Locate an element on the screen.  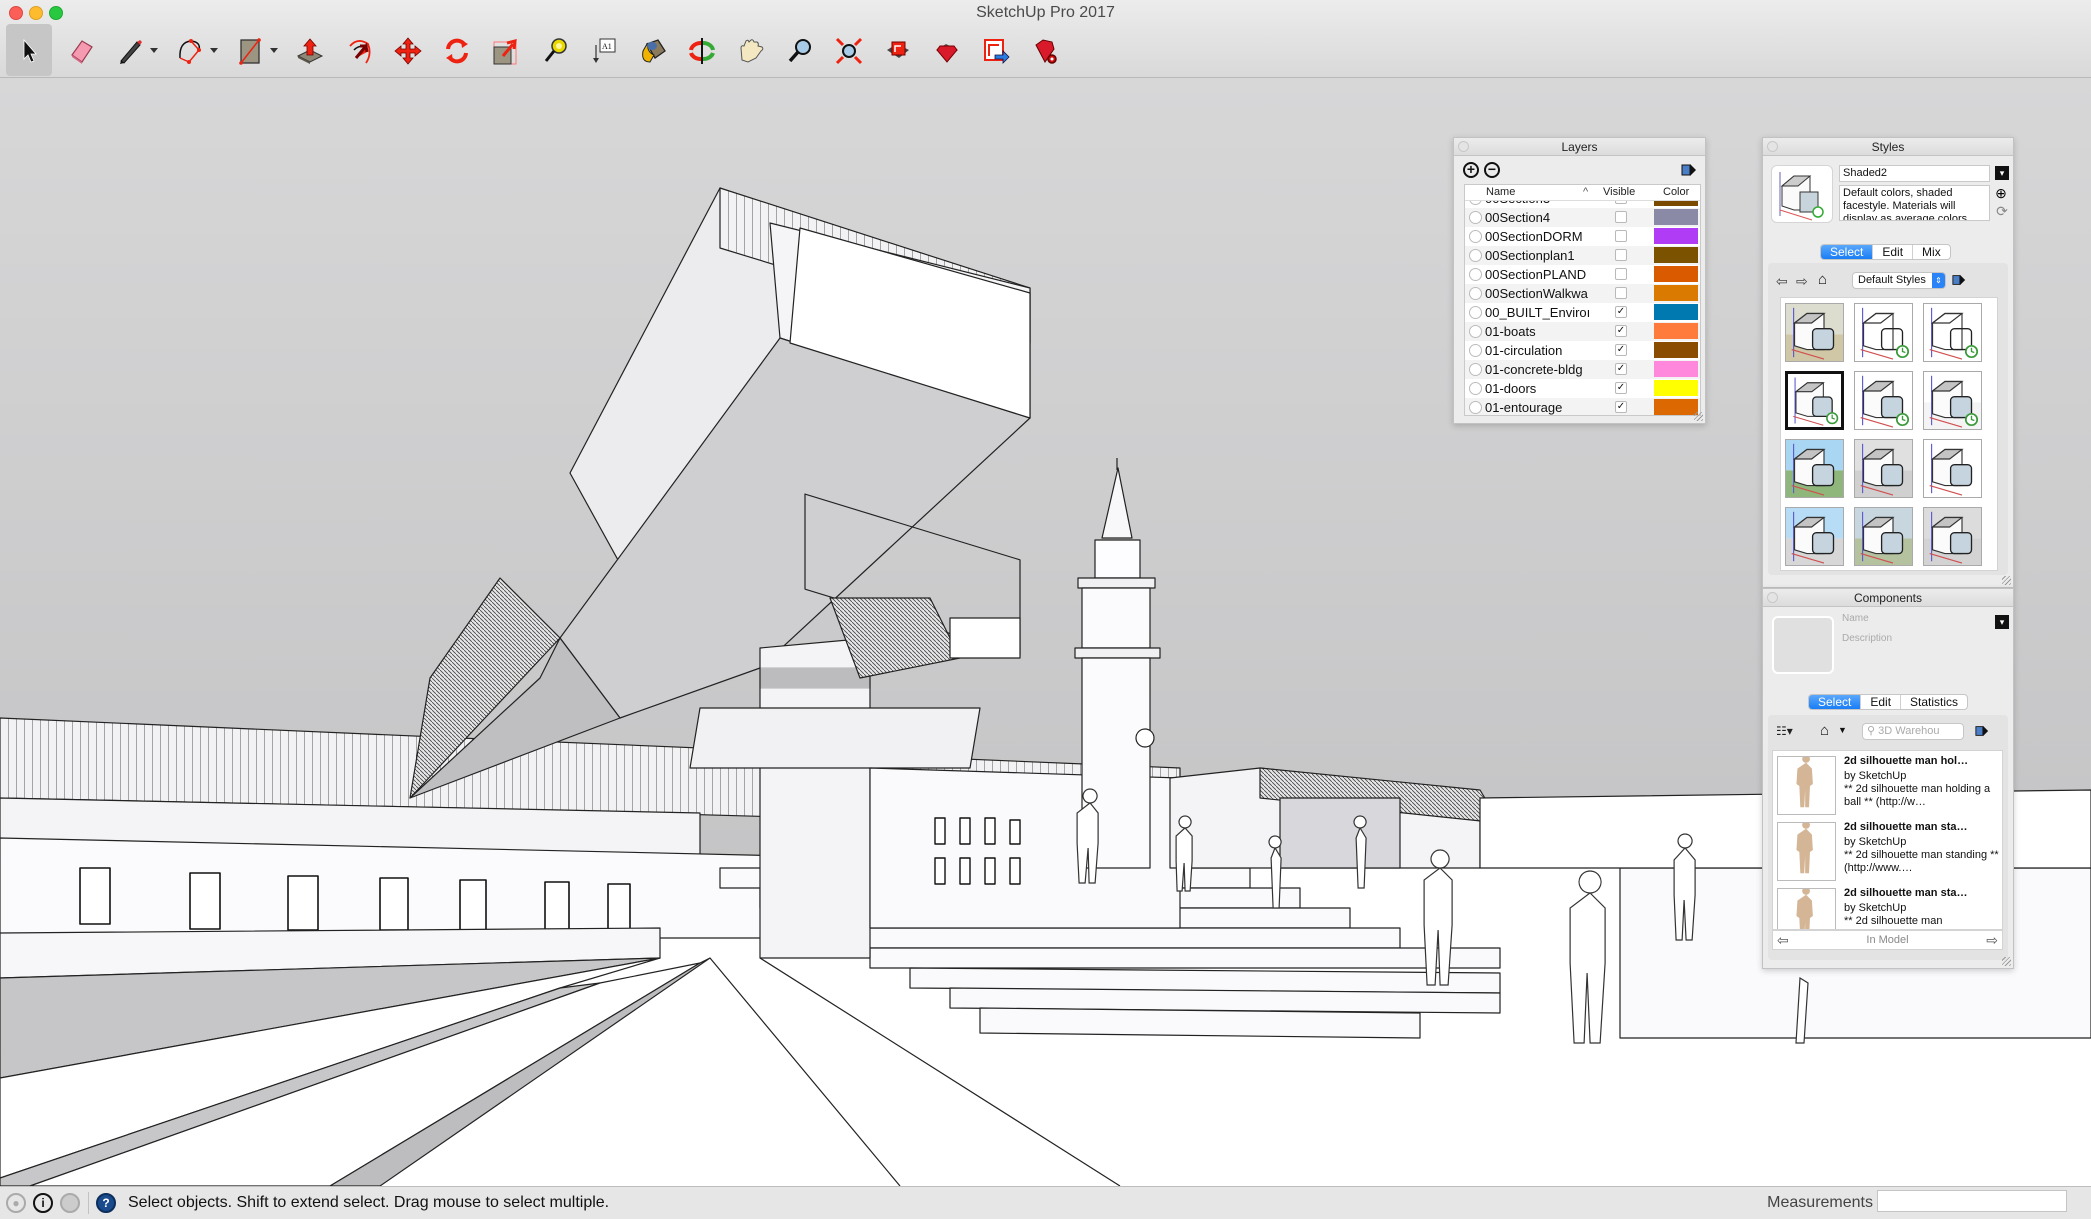
measurements-input is located at coordinates (1972, 1201).